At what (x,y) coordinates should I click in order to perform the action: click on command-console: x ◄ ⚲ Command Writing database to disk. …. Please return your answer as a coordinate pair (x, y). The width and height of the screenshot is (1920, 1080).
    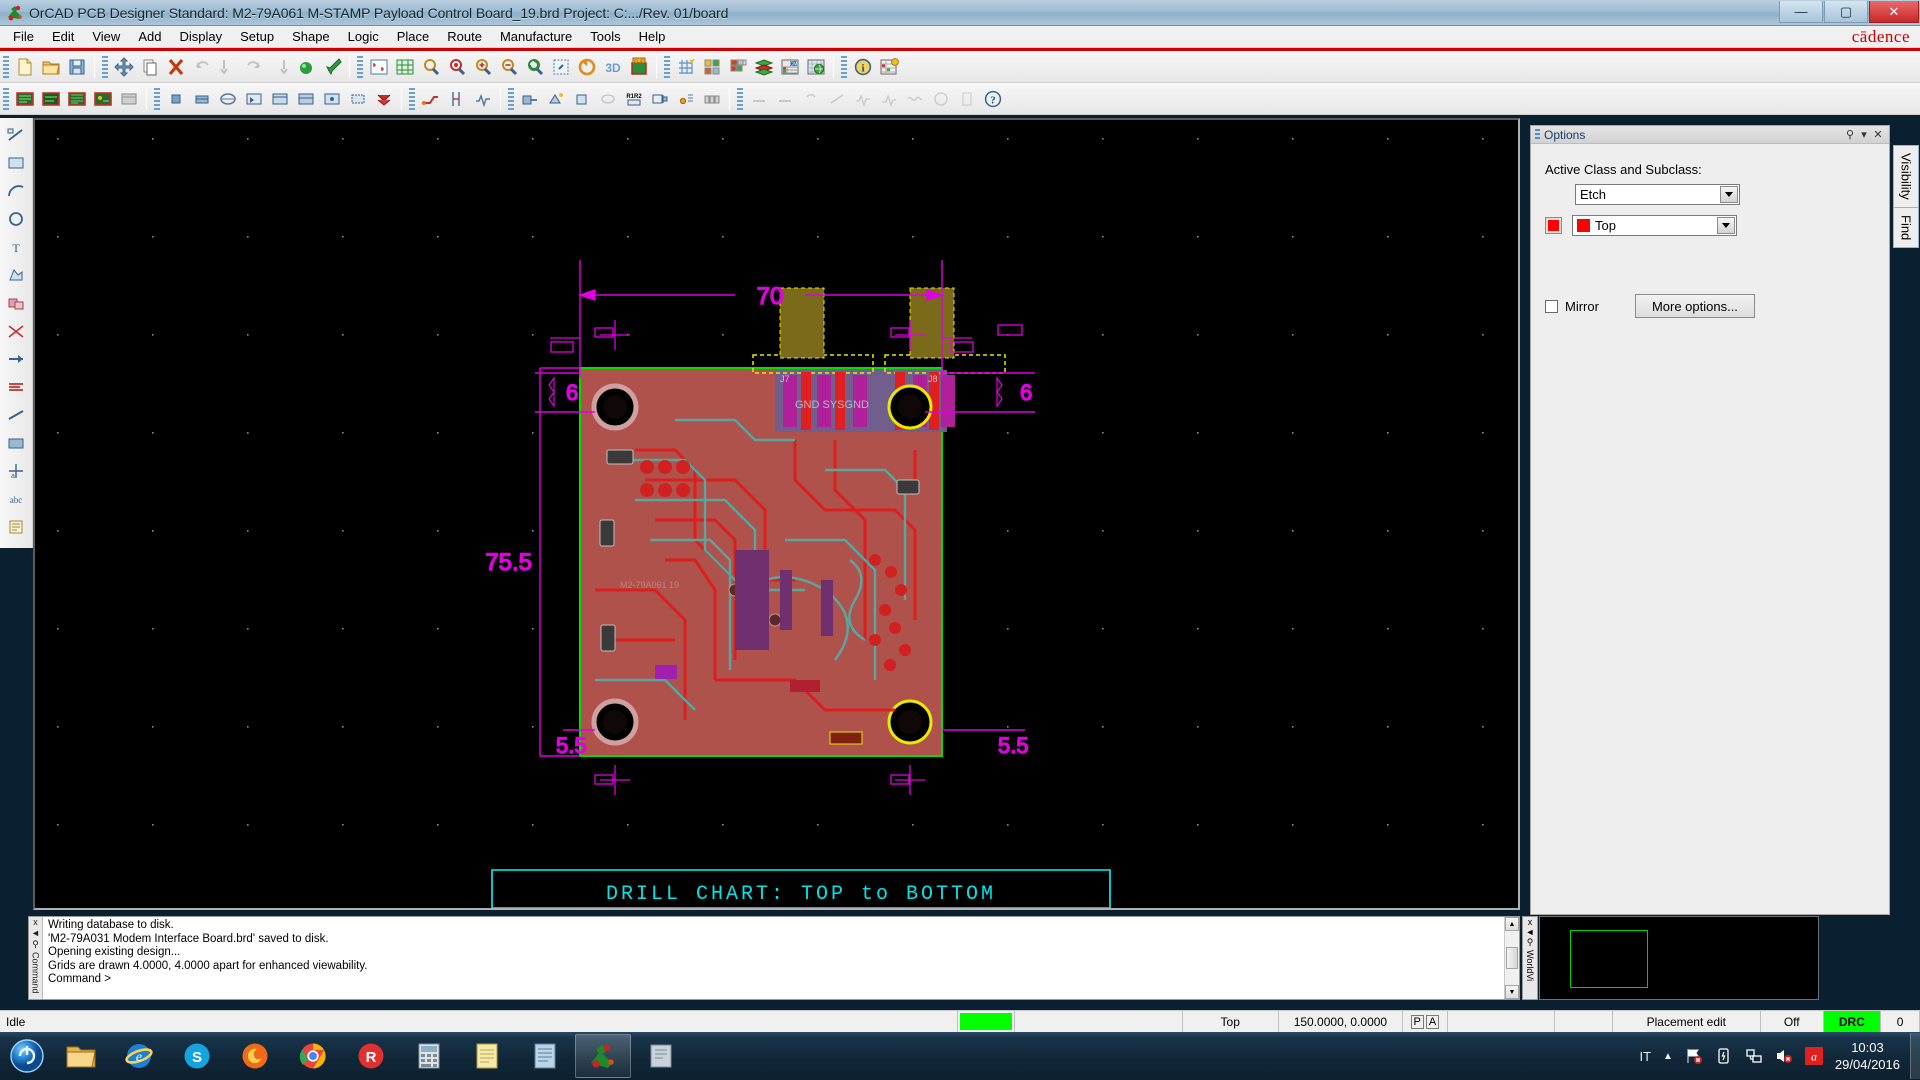
    Looking at the image, I should click on (774, 958).